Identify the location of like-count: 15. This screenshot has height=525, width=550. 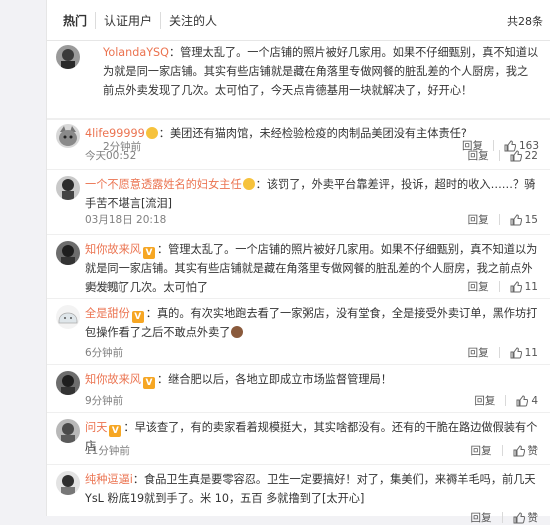
(531, 219).